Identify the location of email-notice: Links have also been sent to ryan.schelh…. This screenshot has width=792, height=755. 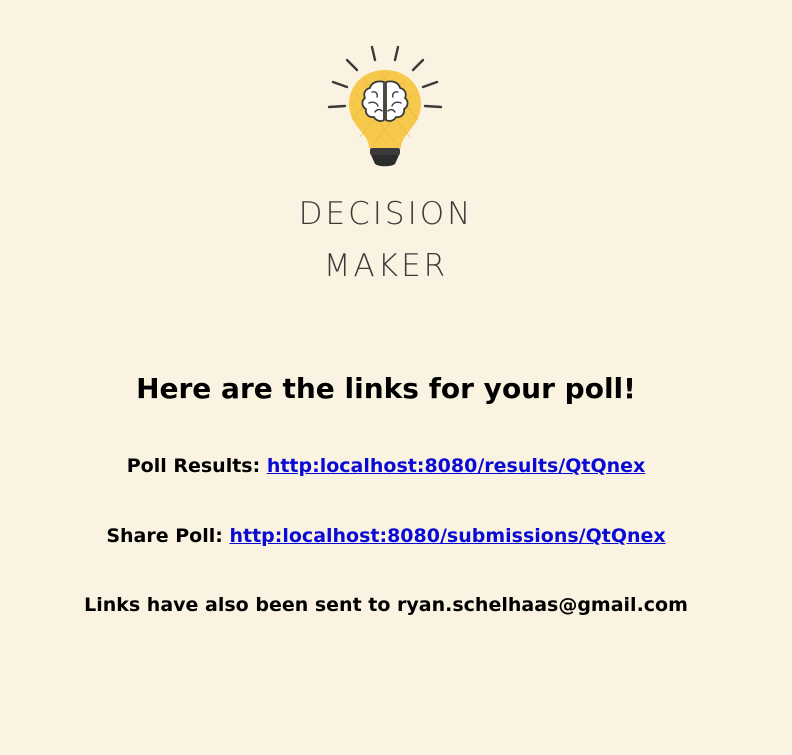
(386, 605).